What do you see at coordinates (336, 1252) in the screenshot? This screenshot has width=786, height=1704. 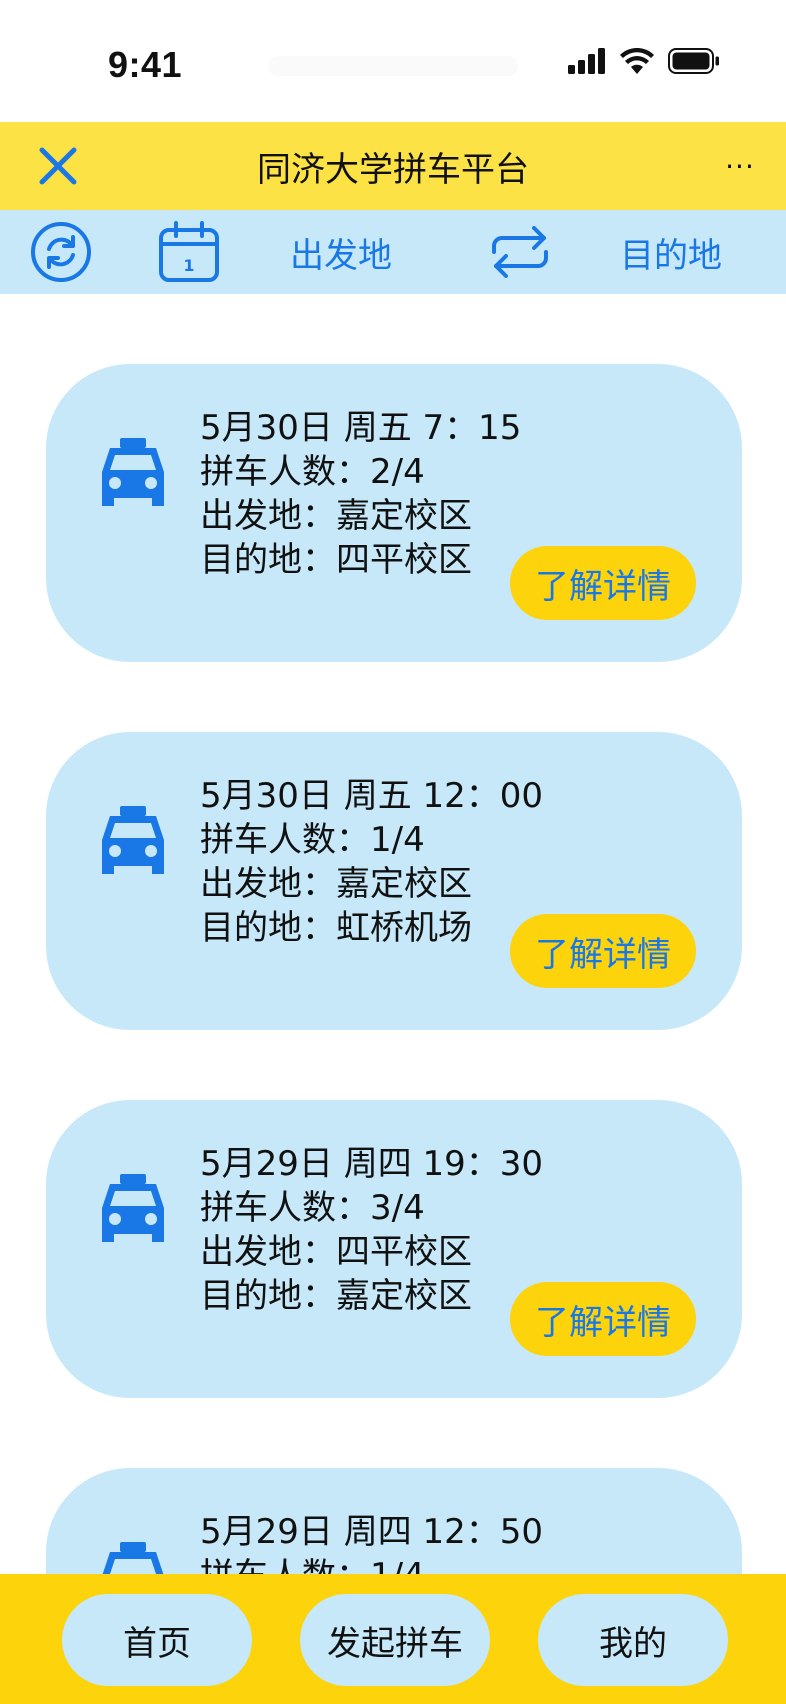 I see `ride-from: 出发地：四平校区` at bounding box center [336, 1252].